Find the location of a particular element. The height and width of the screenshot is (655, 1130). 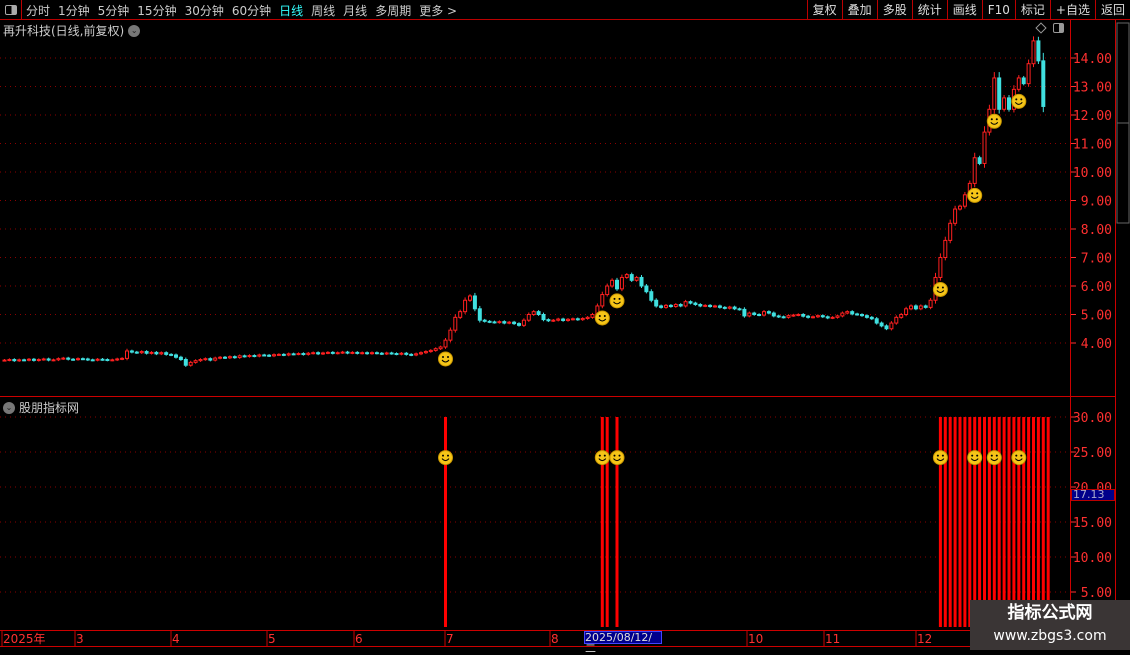

watermark: 指标公式网 www.zbgs3.com is located at coordinates (1050, 625).